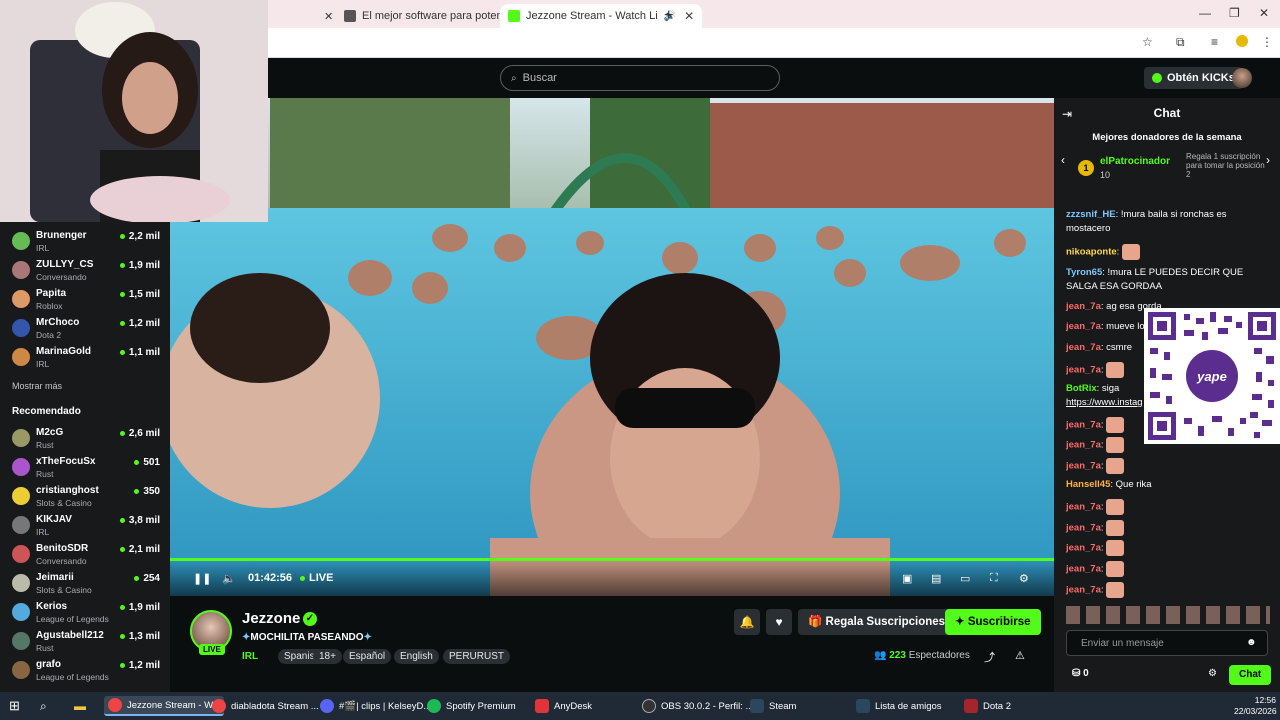 The image size is (1280, 720). What do you see at coordinates (471, 706) in the screenshot?
I see `taskbar-item-spotify: Spotify Premium` at bounding box center [471, 706].